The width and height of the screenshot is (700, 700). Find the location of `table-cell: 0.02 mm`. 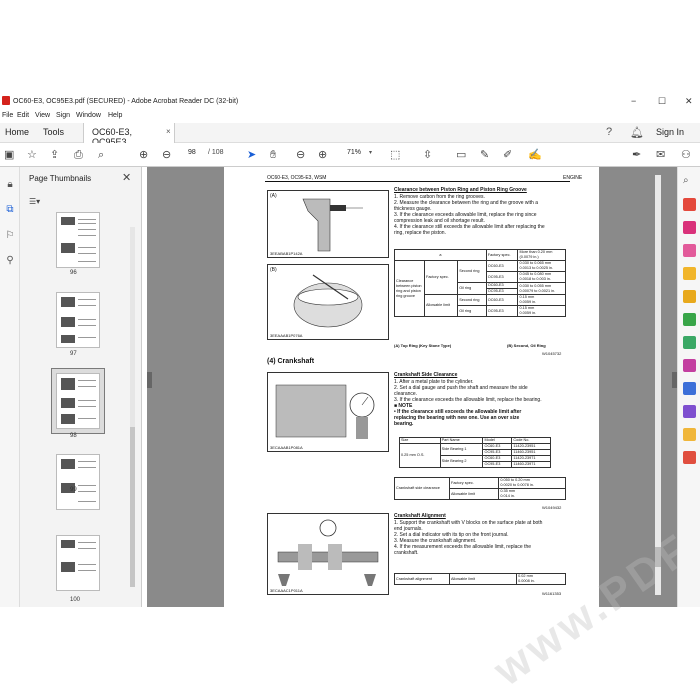

table-cell: 0.02 mm is located at coordinates (525, 576).